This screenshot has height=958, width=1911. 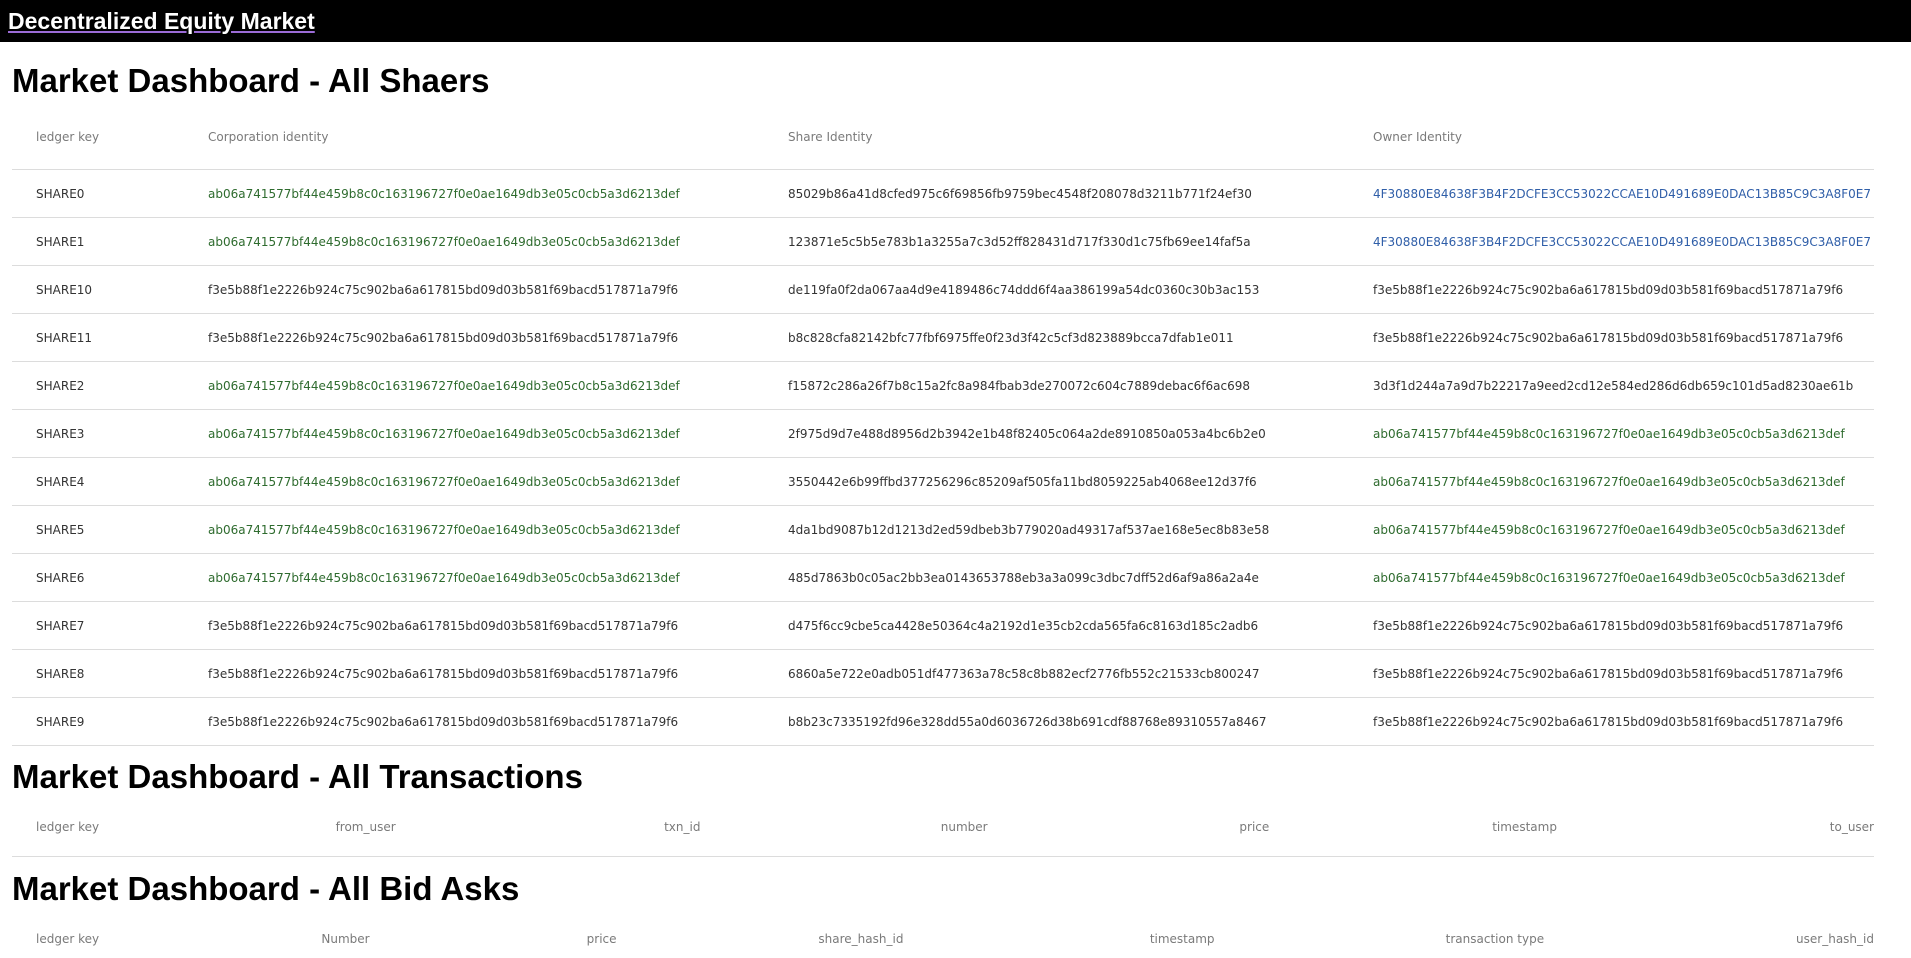 What do you see at coordinates (1056, 137) in the screenshot?
I see `column-header-share-identity: Share Identity` at bounding box center [1056, 137].